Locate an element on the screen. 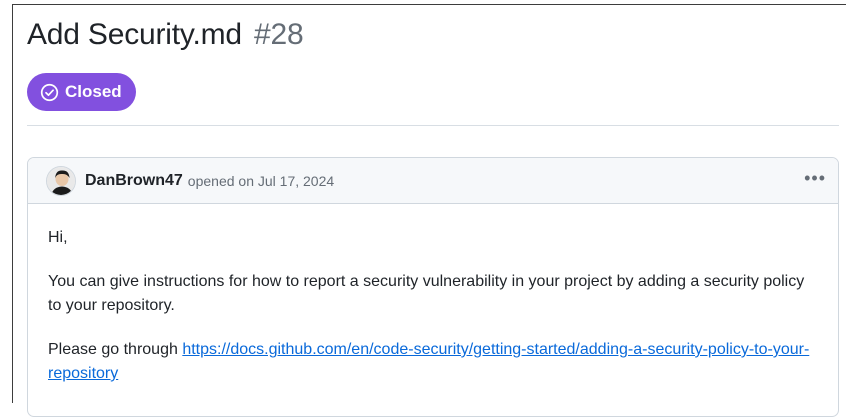  issue-title-text: Add Security.md is located at coordinates (134, 34).